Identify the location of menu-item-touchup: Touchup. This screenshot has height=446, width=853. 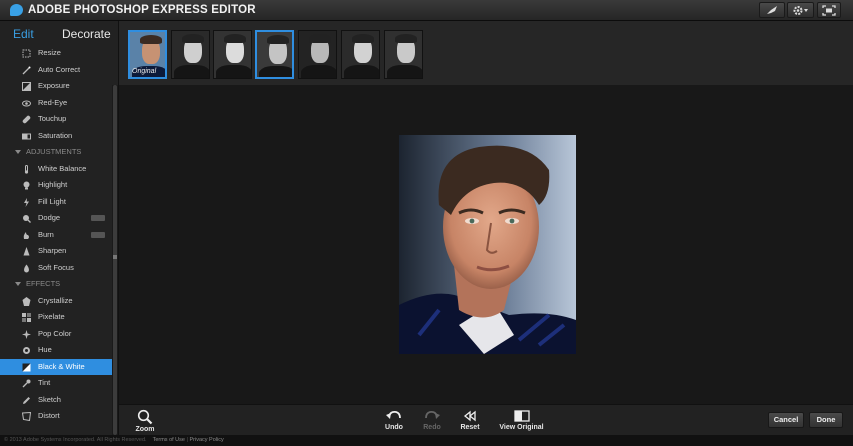
(56, 119).